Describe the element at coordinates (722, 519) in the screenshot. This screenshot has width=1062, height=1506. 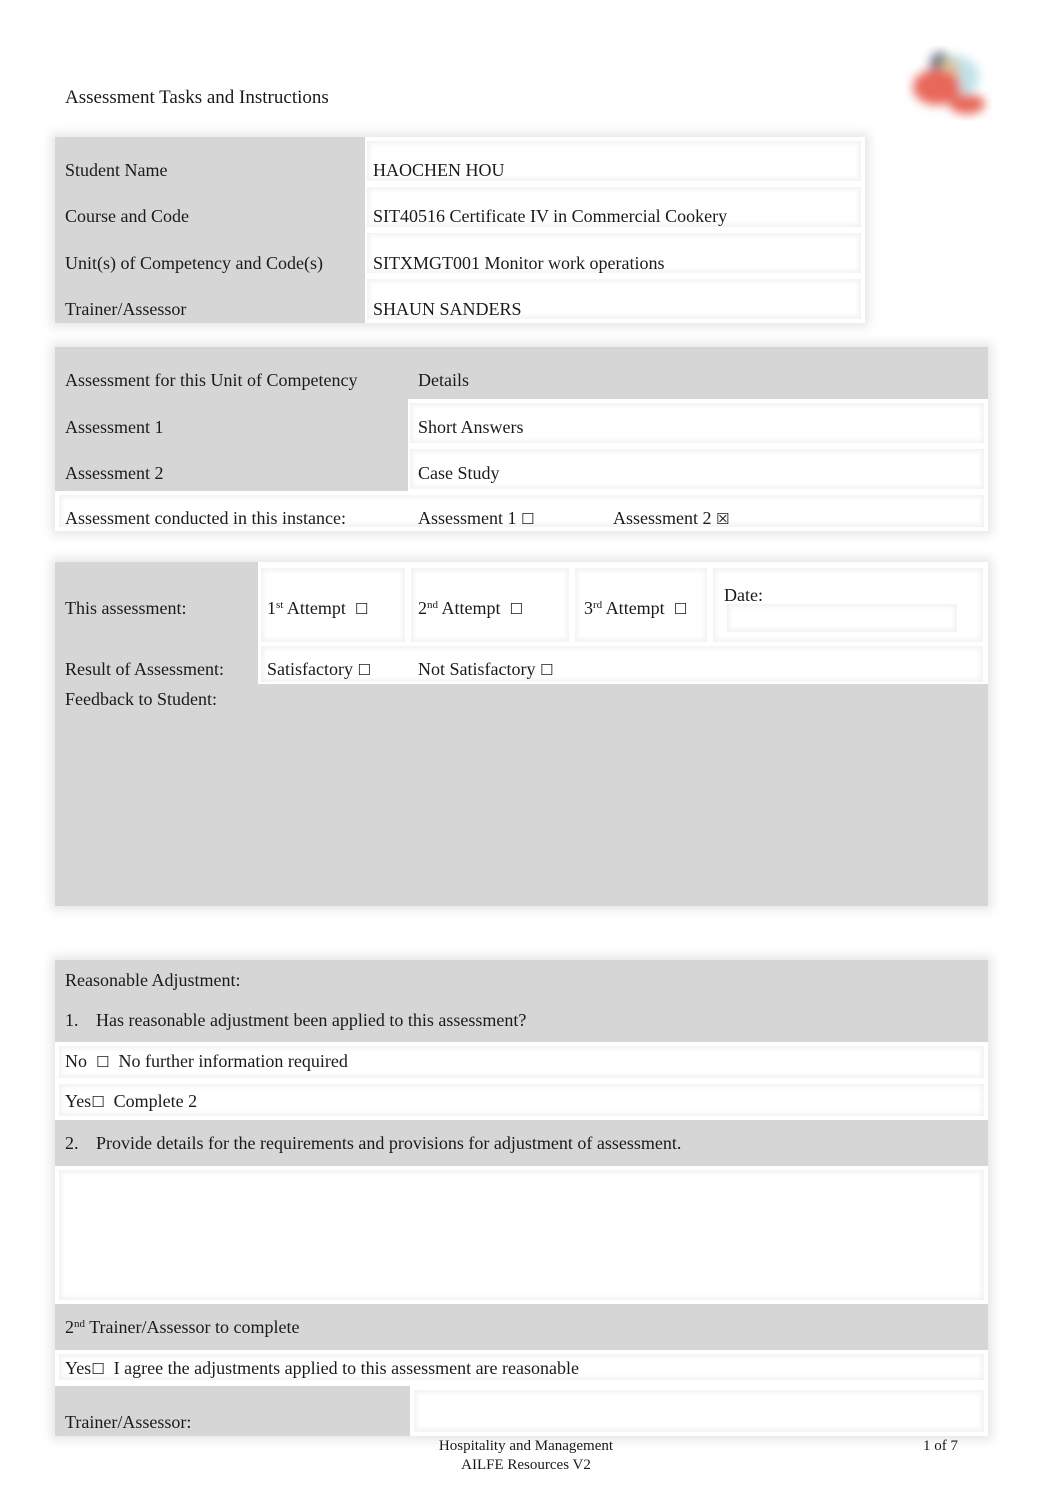
I see `checked-checkbox-icon: ☒` at that location.